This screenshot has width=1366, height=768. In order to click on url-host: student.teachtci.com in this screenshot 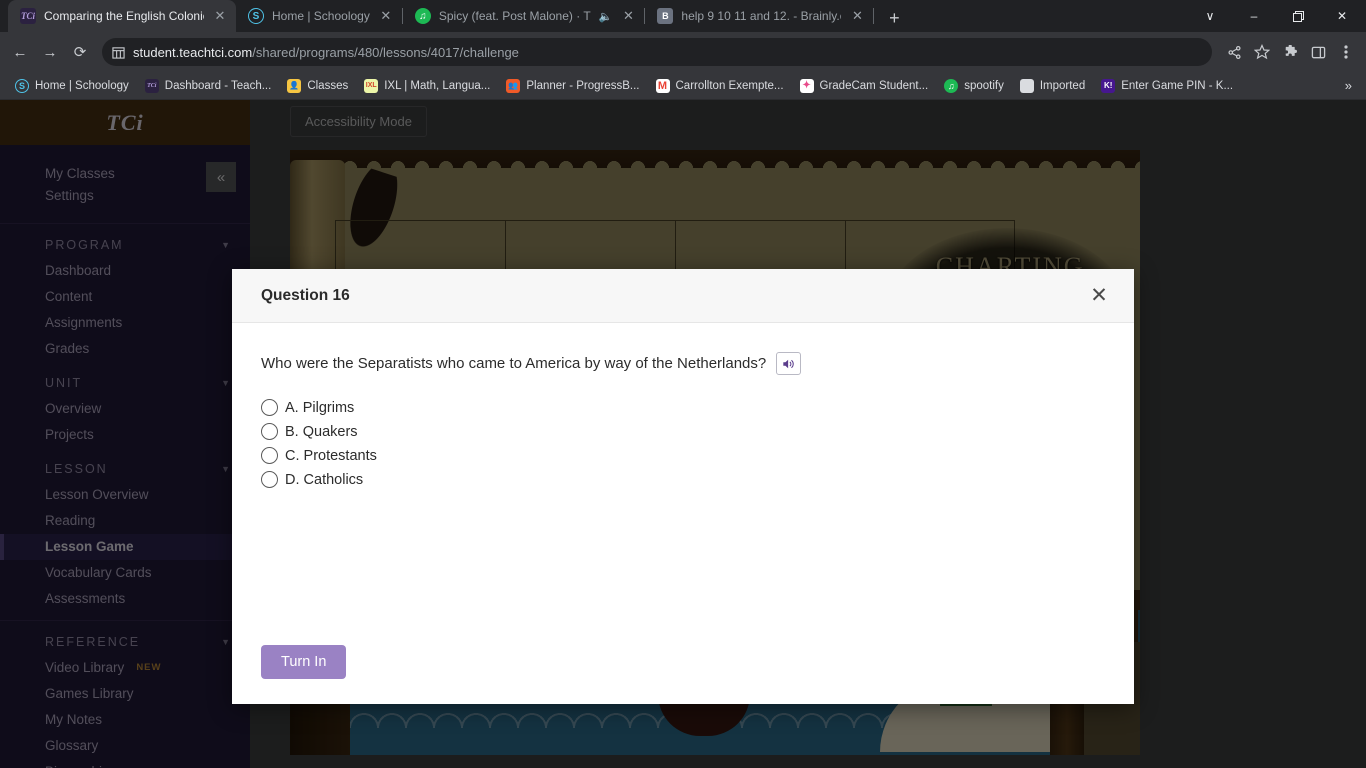, I will do `click(193, 52)`.